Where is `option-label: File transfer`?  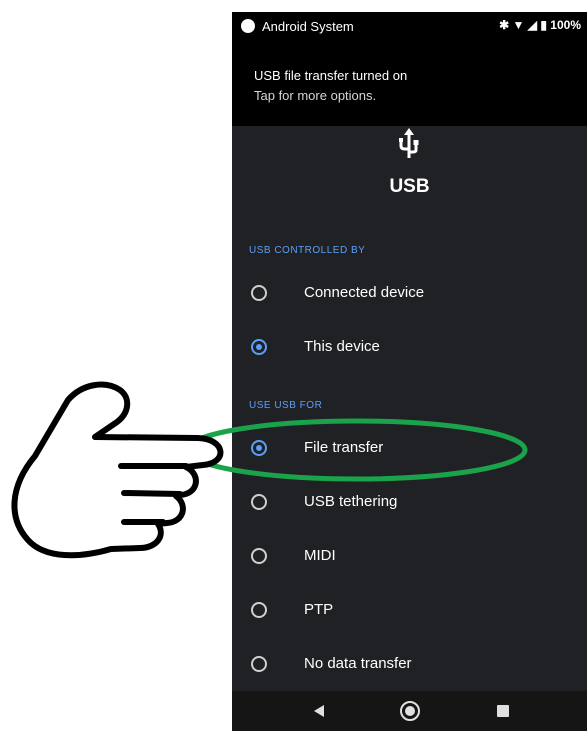 option-label: File transfer is located at coordinates (344, 447).